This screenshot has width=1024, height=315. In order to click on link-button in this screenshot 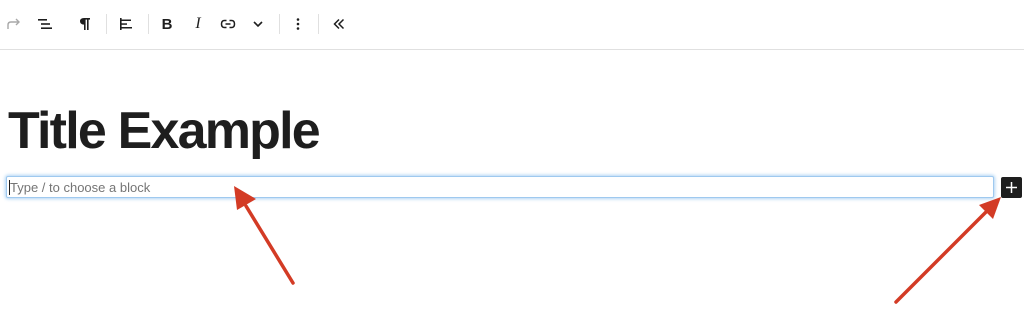, I will do `click(228, 24)`.